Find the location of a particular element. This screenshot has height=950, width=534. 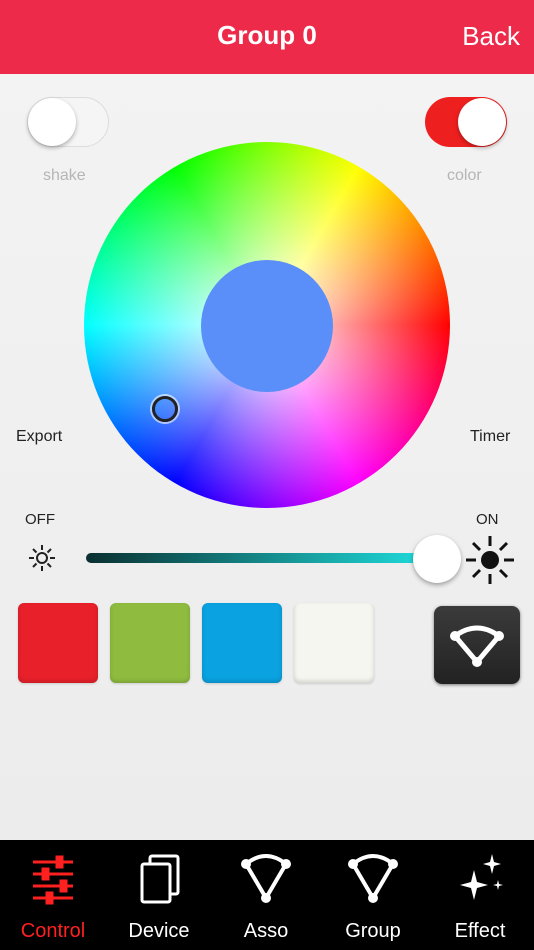

shake-toggle is located at coordinates (68, 122).